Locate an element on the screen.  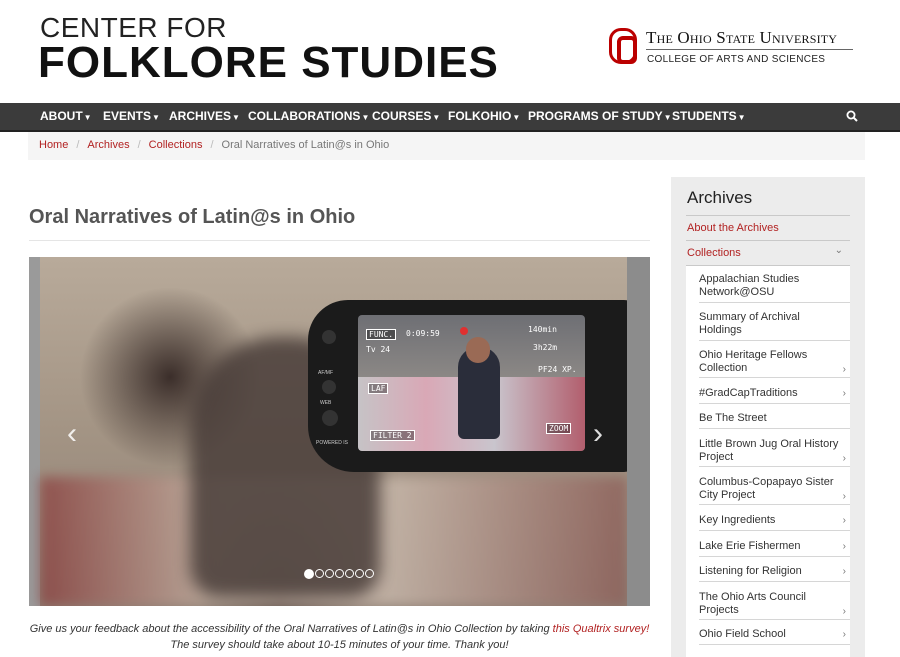
sidebar-subitem-gradcap: #GradCapTraditions › is located at coordinates (772, 393).